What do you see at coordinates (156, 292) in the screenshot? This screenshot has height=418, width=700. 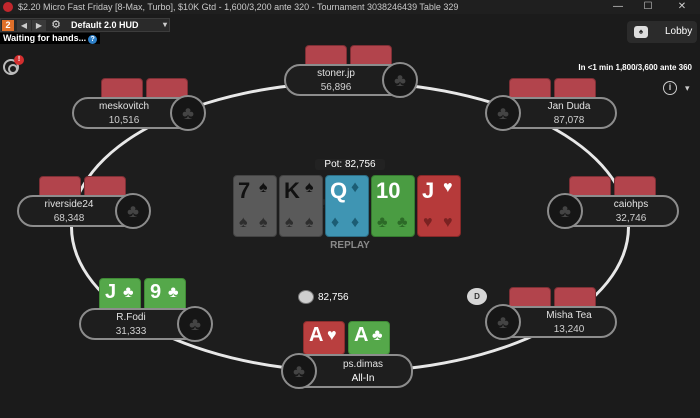 I see `card-rank: 9` at bounding box center [156, 292].